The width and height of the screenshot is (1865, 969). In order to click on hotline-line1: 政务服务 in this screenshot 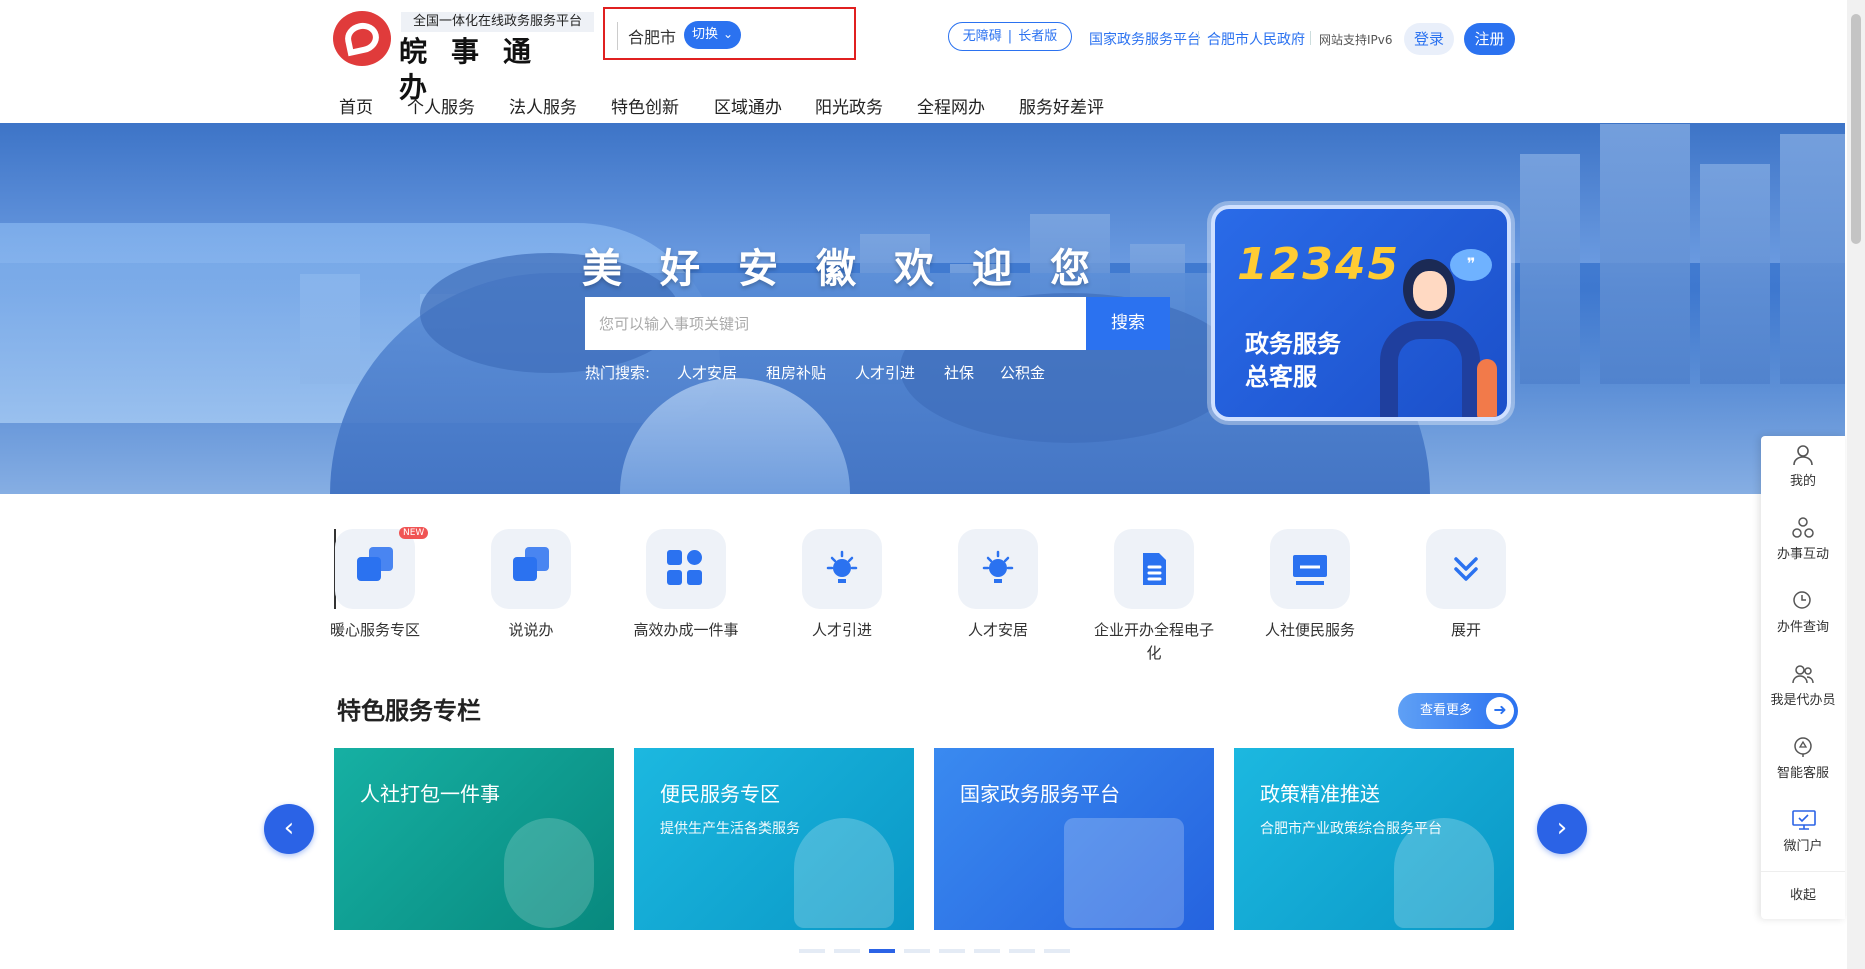, I will do `click(1293, 344)`.